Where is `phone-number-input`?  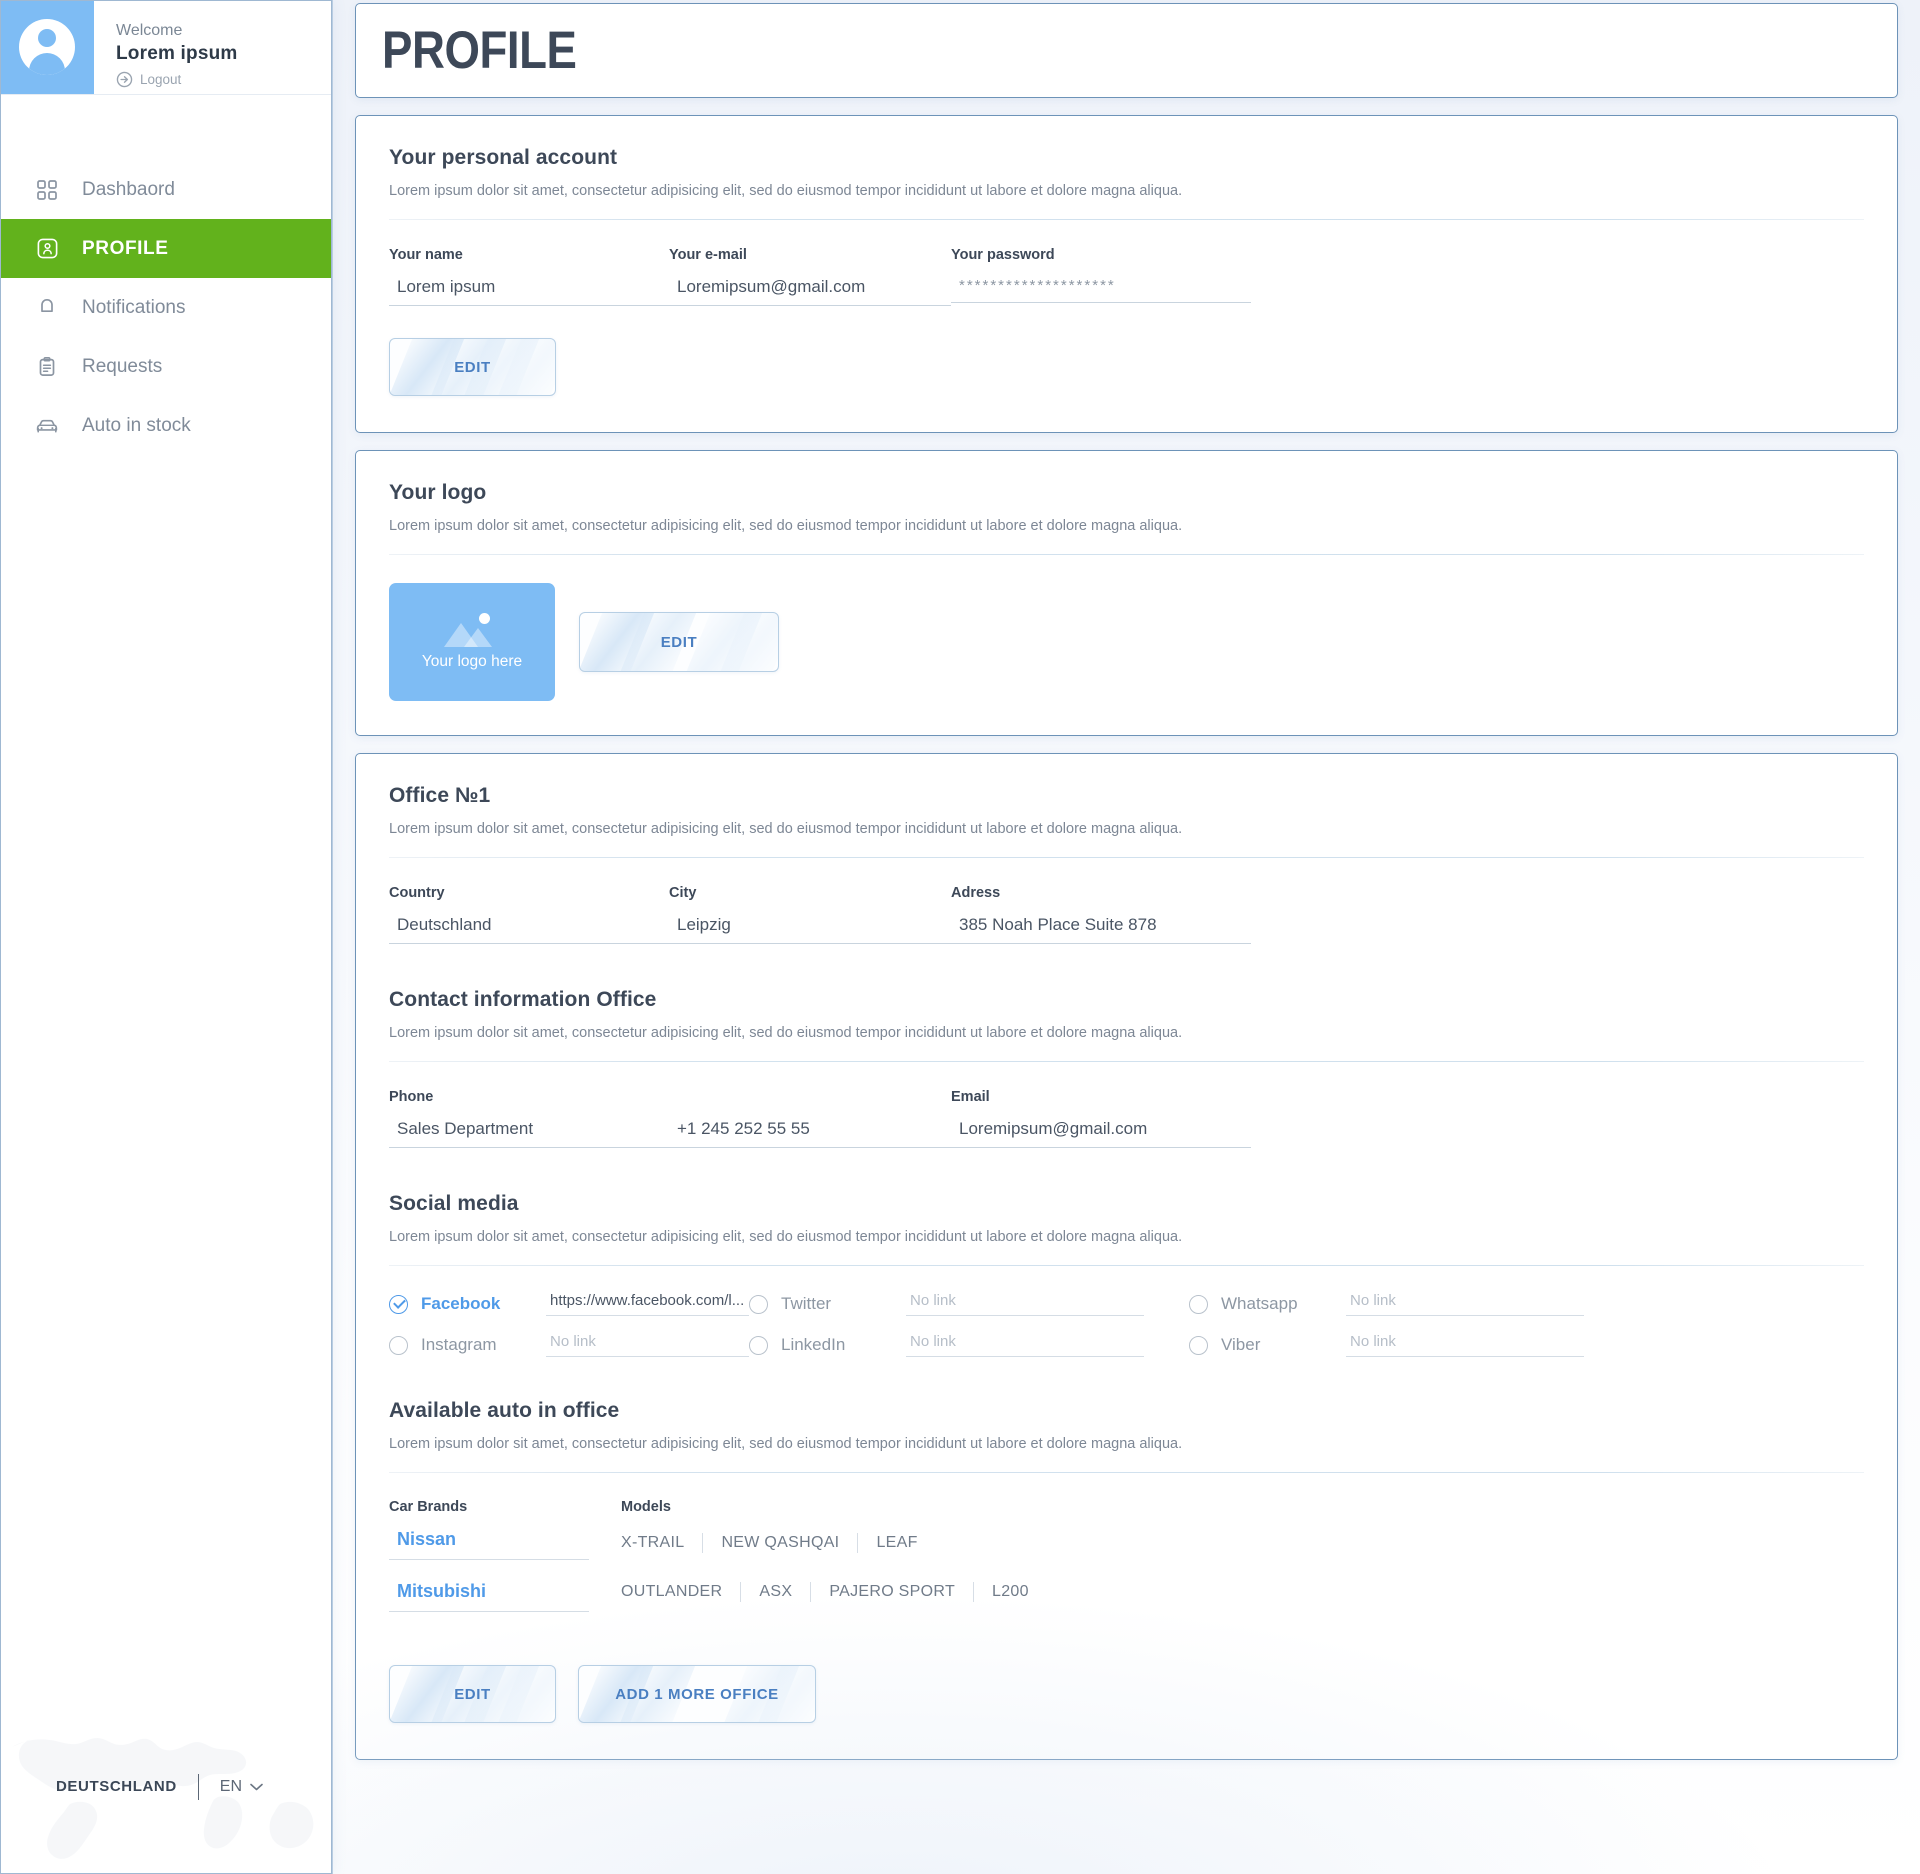
phone-number-input is located at coordinates (810, 1133).